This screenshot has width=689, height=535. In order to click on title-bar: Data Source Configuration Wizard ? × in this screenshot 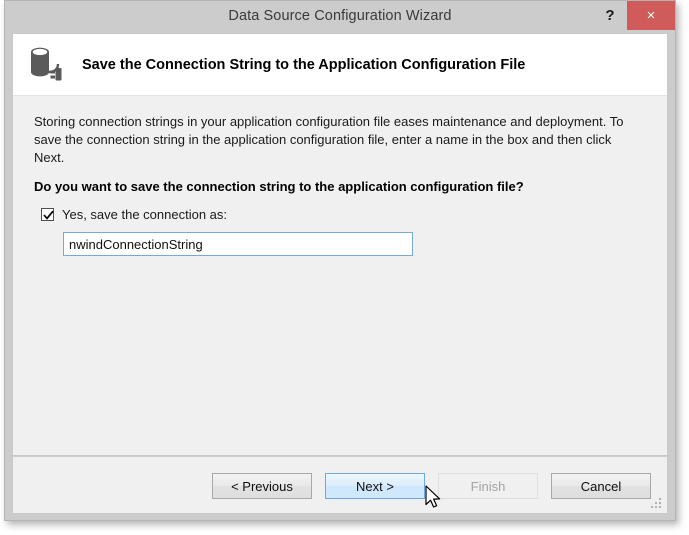, I will do `click(340, 15)`.